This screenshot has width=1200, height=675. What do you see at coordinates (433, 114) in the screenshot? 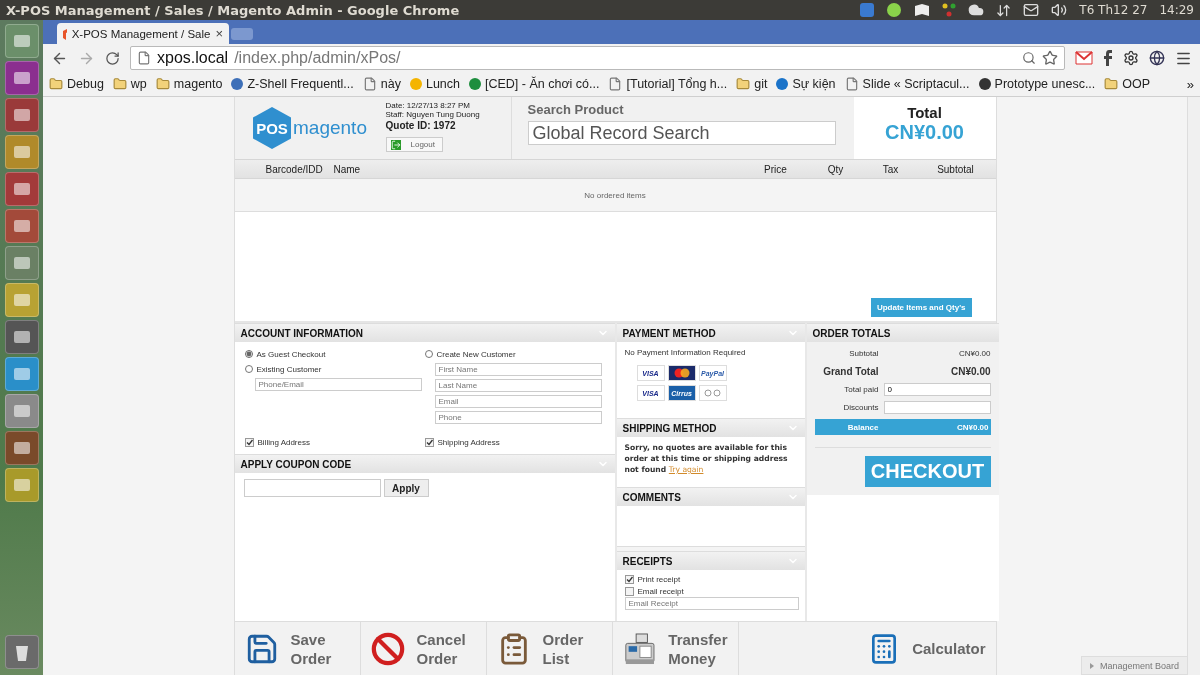
I see `staff-text: Staff: Nguyen Tung Duong` at bounding box center [433, 114].